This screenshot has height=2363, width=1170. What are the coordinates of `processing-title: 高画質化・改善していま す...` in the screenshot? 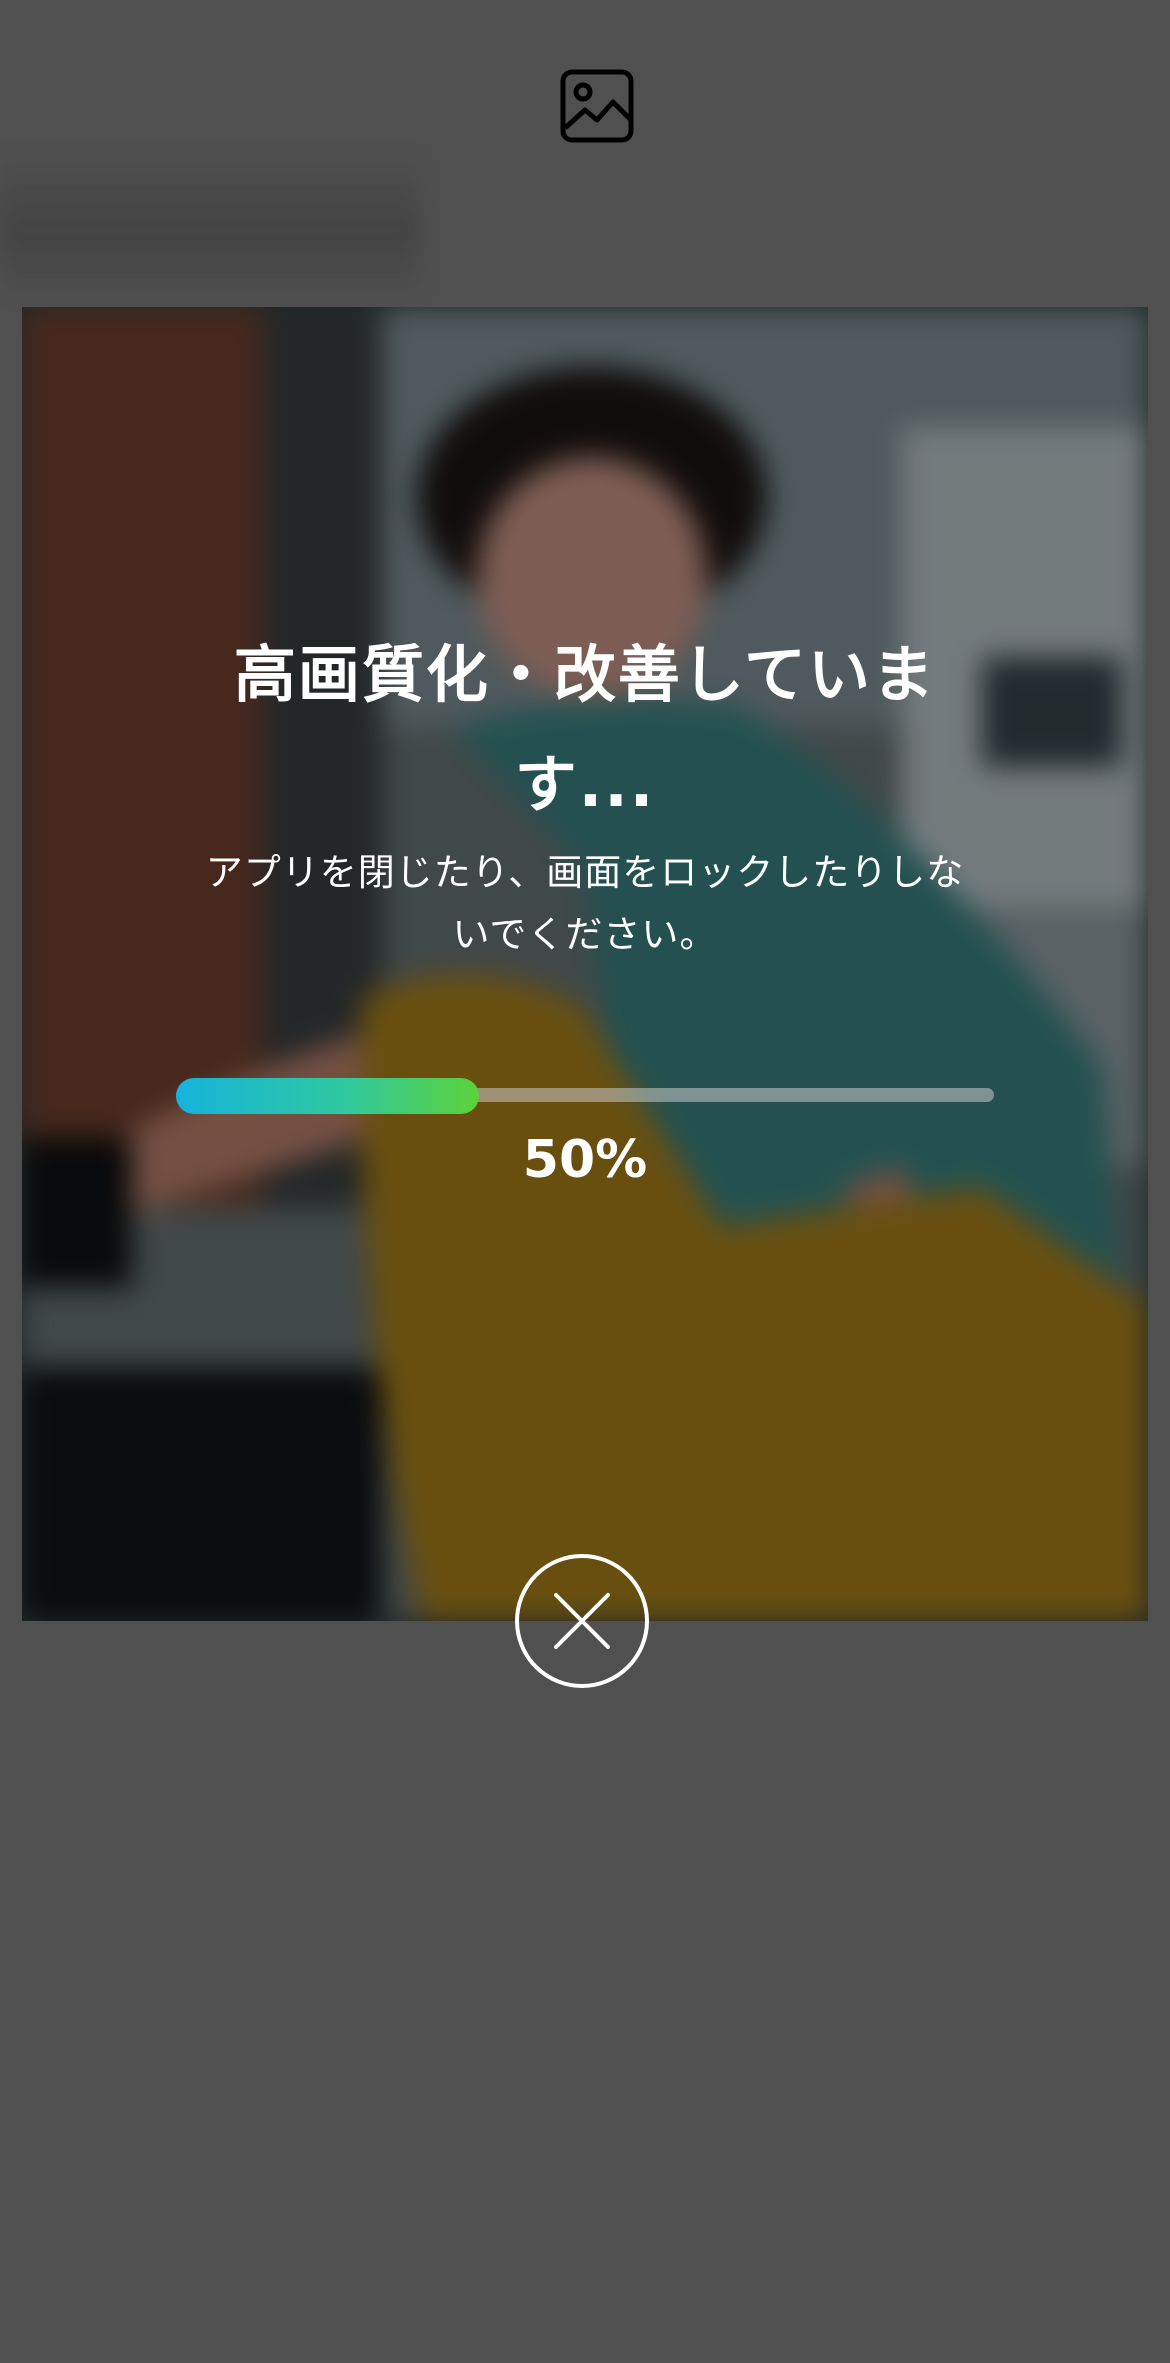 It's located at (585, 730).